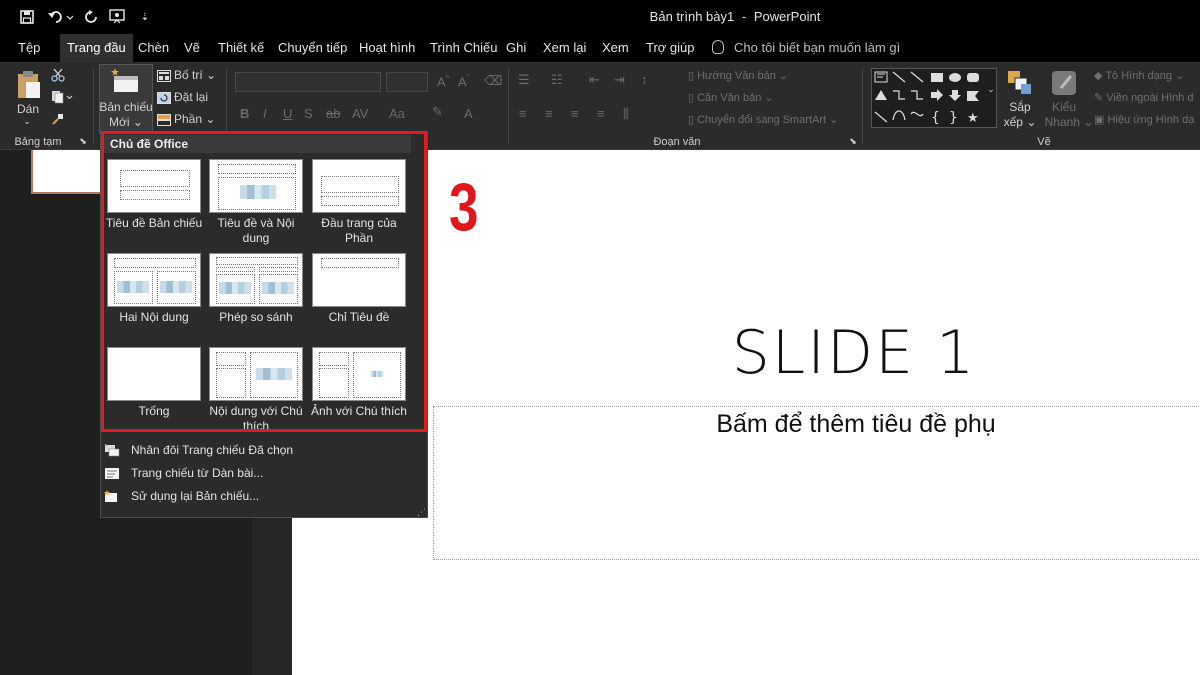  I want to click on font-size-box, so click(407, 82).